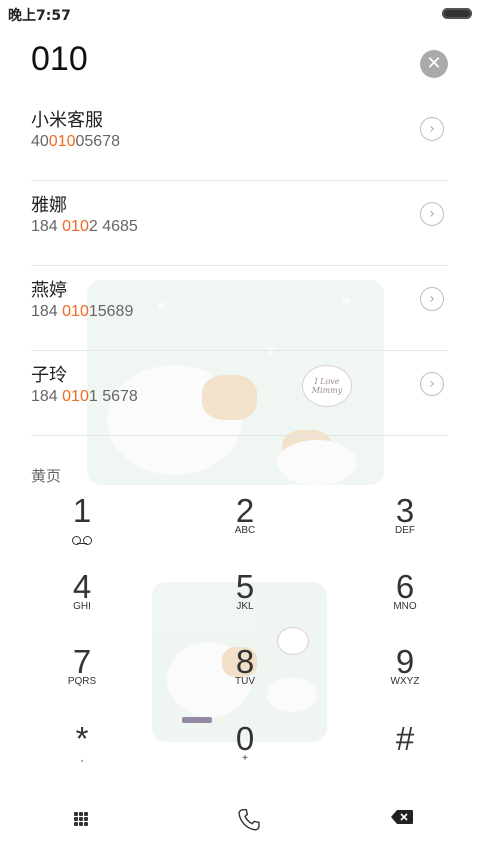 This screenshot has width=480, height=853. I want to click on key-hash: #, so click(405, 756).